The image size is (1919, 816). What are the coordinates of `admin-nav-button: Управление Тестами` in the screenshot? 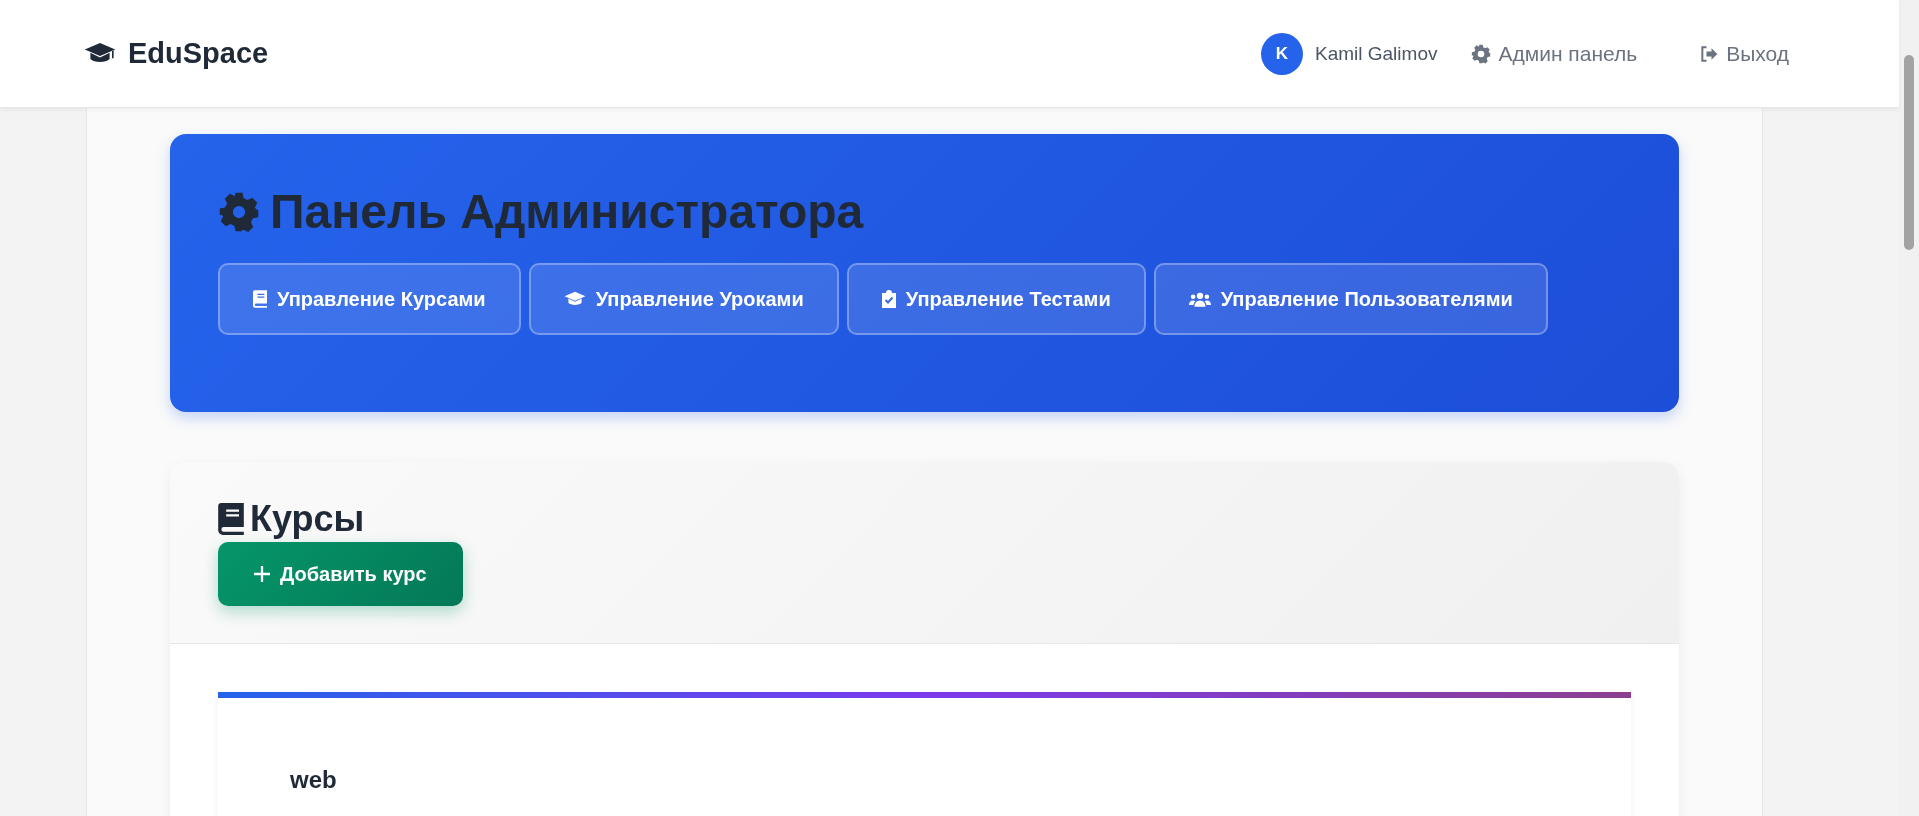 It's located at (996, 299).